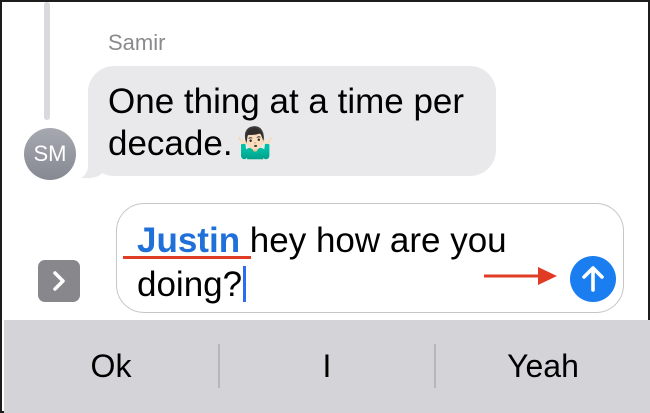 This screenshot has height=413, width=650. I want to click on chevron-right-icon, so click(59, 281).